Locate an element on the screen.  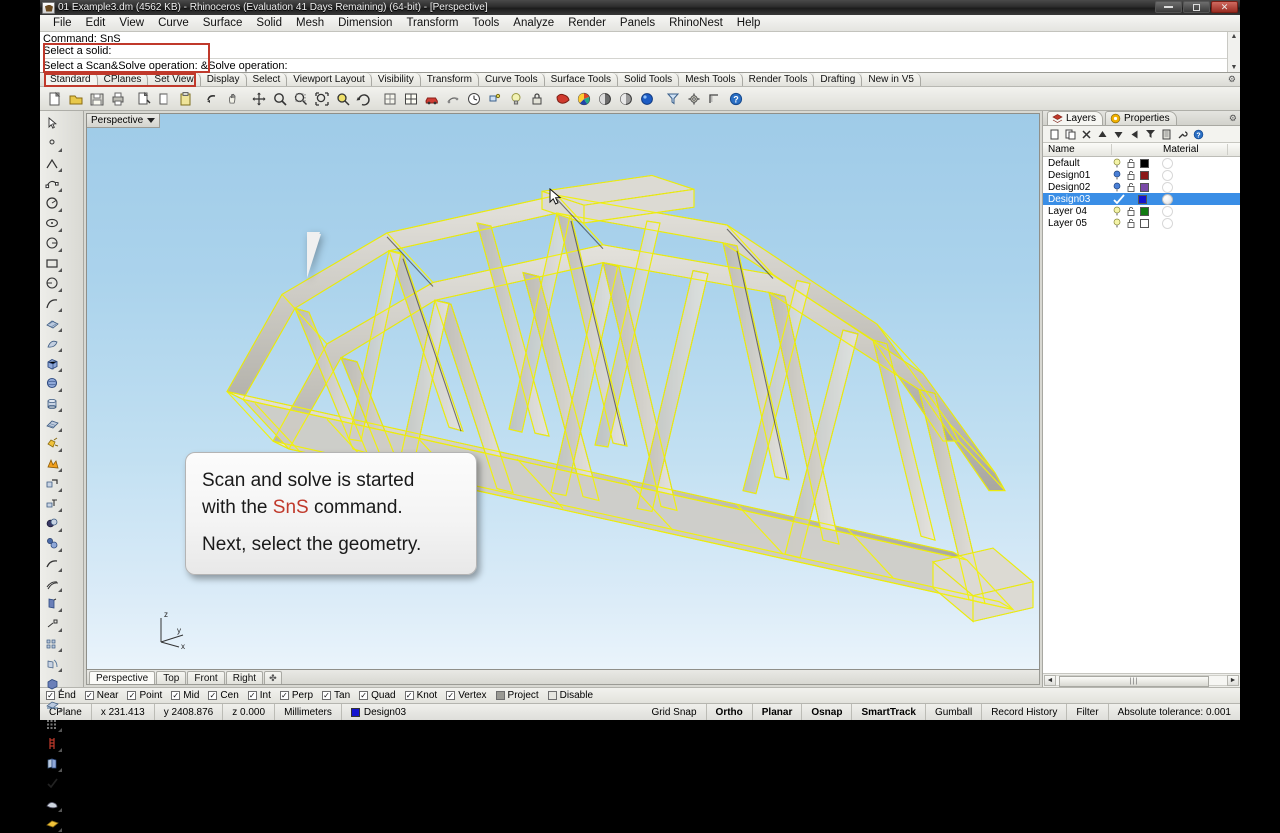
grid-array-icon is located at coordinates (52, 723).